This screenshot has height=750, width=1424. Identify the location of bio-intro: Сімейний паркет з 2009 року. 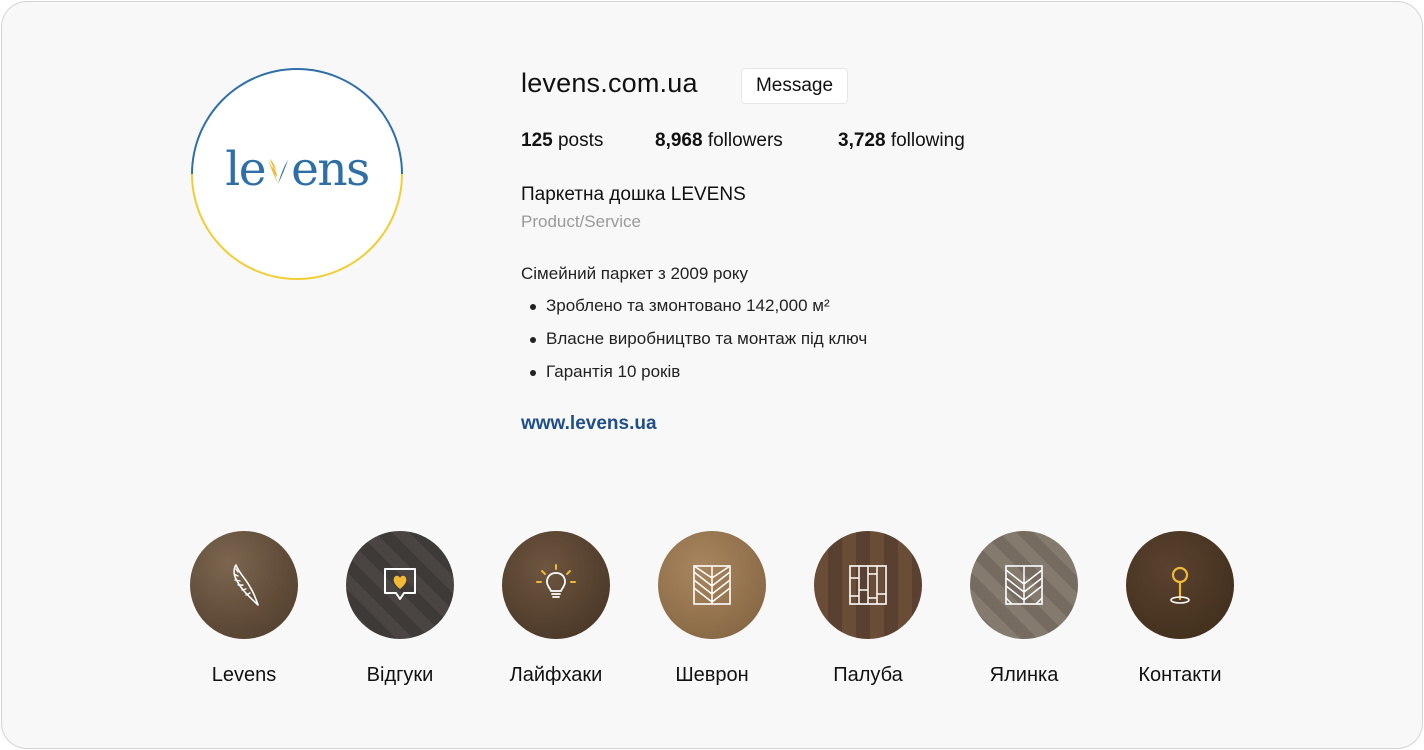
(635, 273).